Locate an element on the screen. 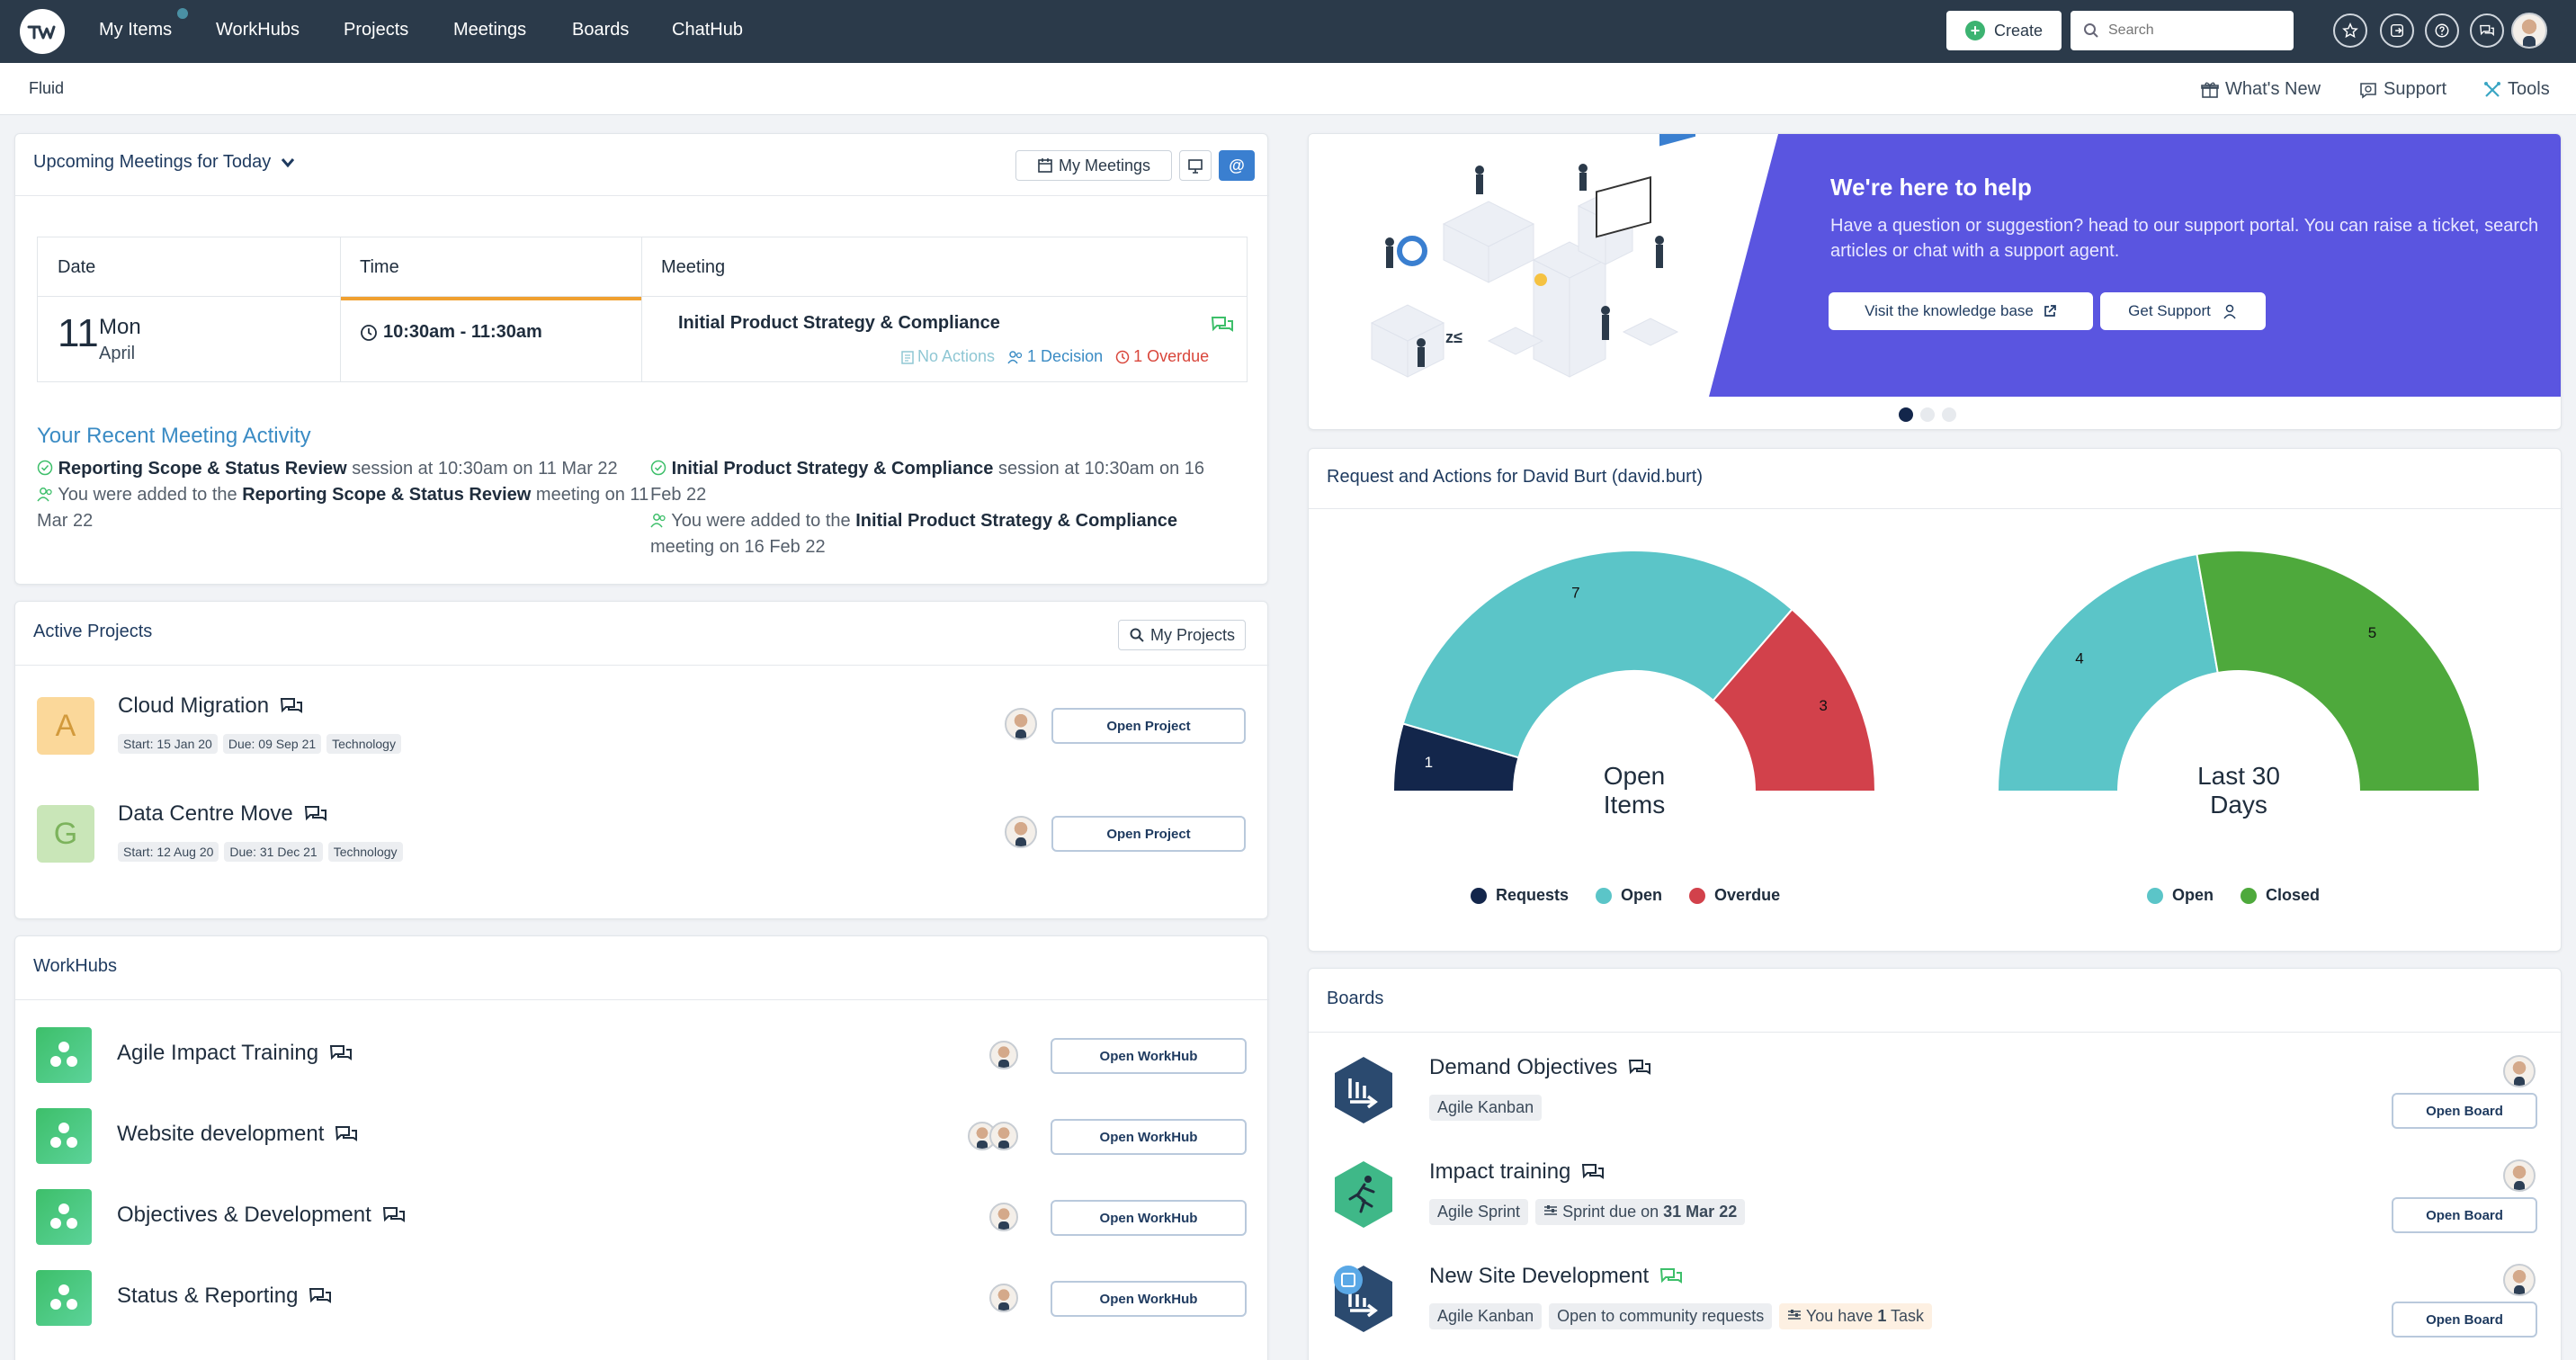  search-box is located at coordinates (2182, 31).